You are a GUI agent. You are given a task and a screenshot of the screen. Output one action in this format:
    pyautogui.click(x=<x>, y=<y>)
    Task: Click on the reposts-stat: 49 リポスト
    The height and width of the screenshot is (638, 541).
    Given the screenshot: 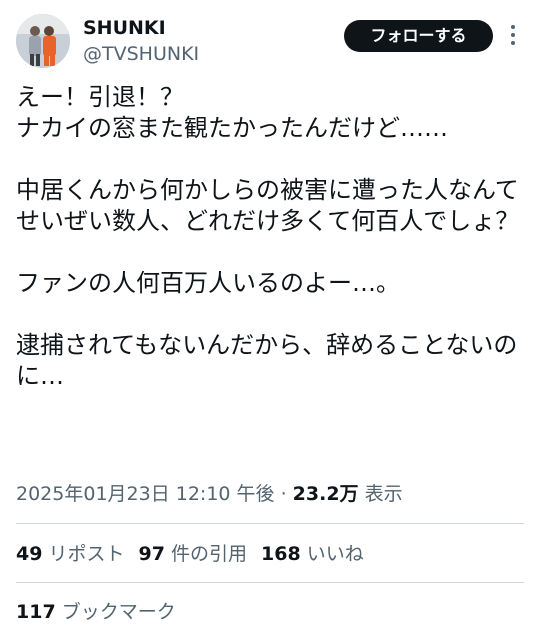 What is the action you would take?
    pyautogui.click(x=70, y=554)
    